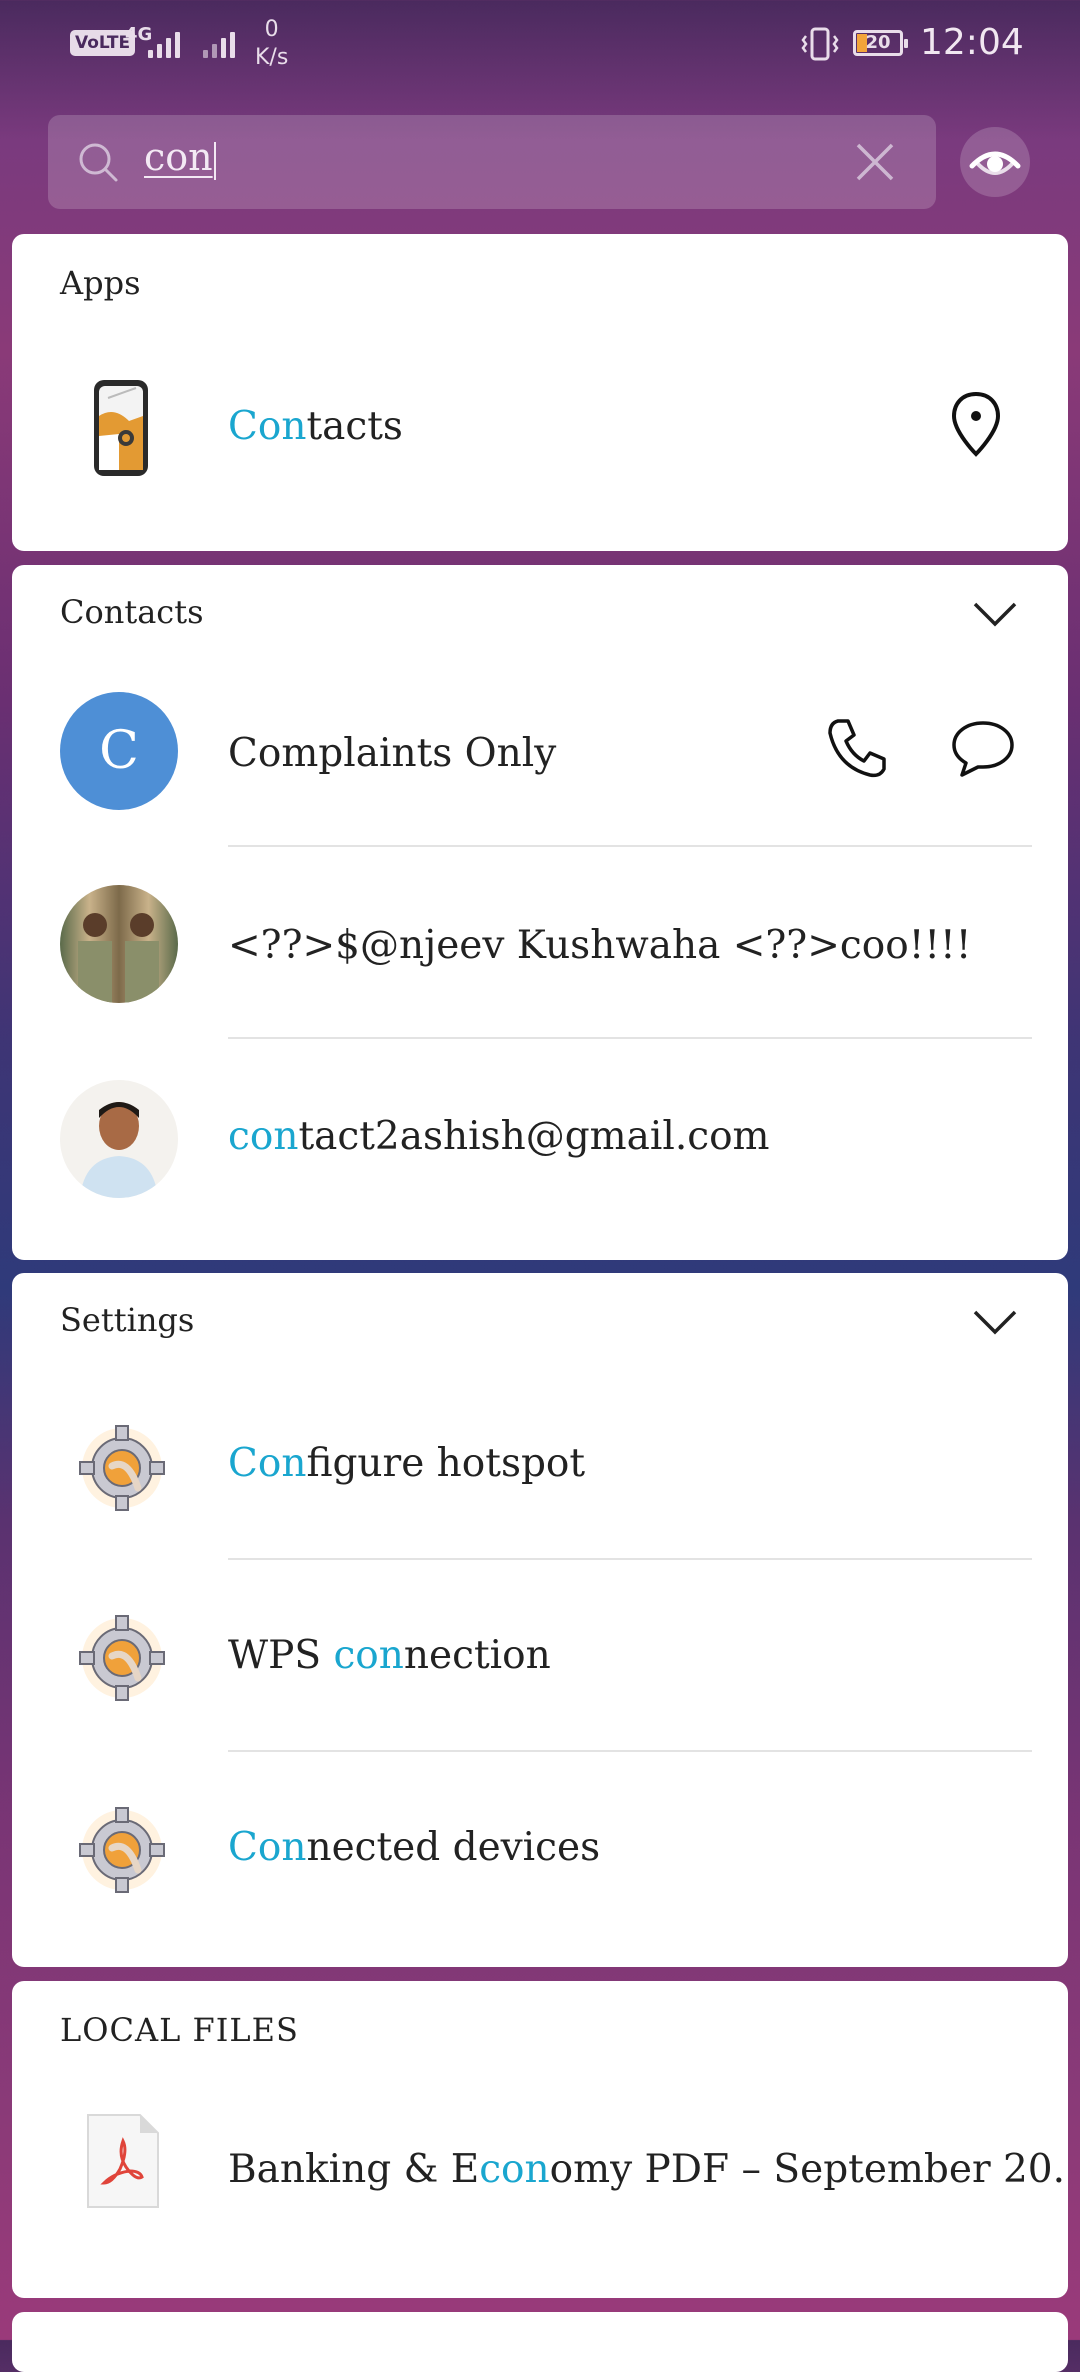  Describe the element at coordinates (123, 2161) in the screenshot. I see `pdf-file-icon` at that location.